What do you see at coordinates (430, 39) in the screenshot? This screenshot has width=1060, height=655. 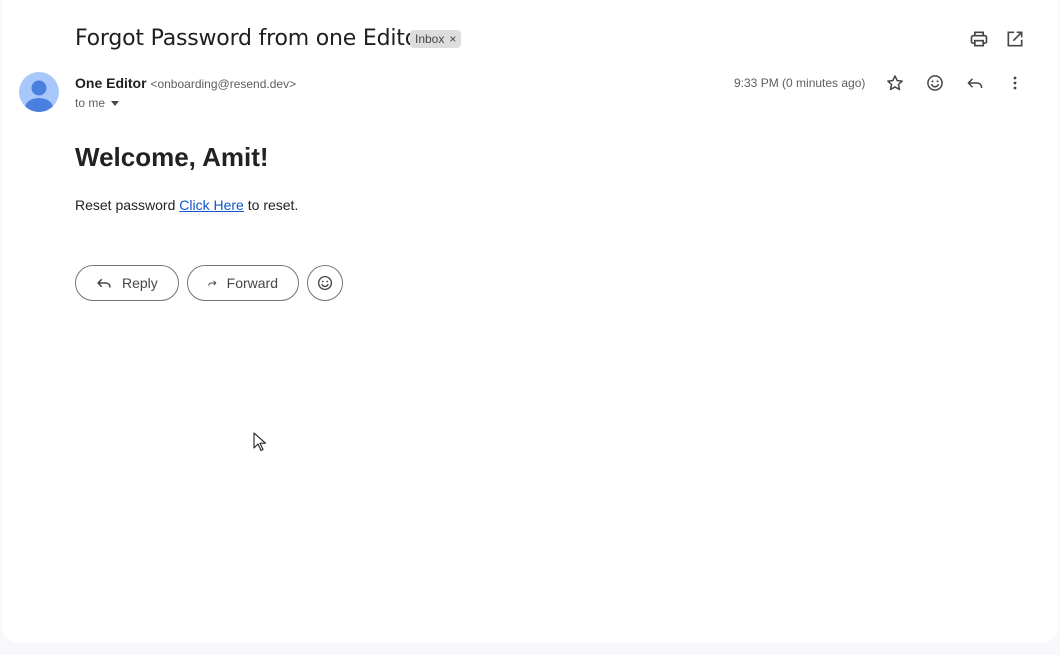 I see `label-text: Inbox` at bounding box center [430, 39].